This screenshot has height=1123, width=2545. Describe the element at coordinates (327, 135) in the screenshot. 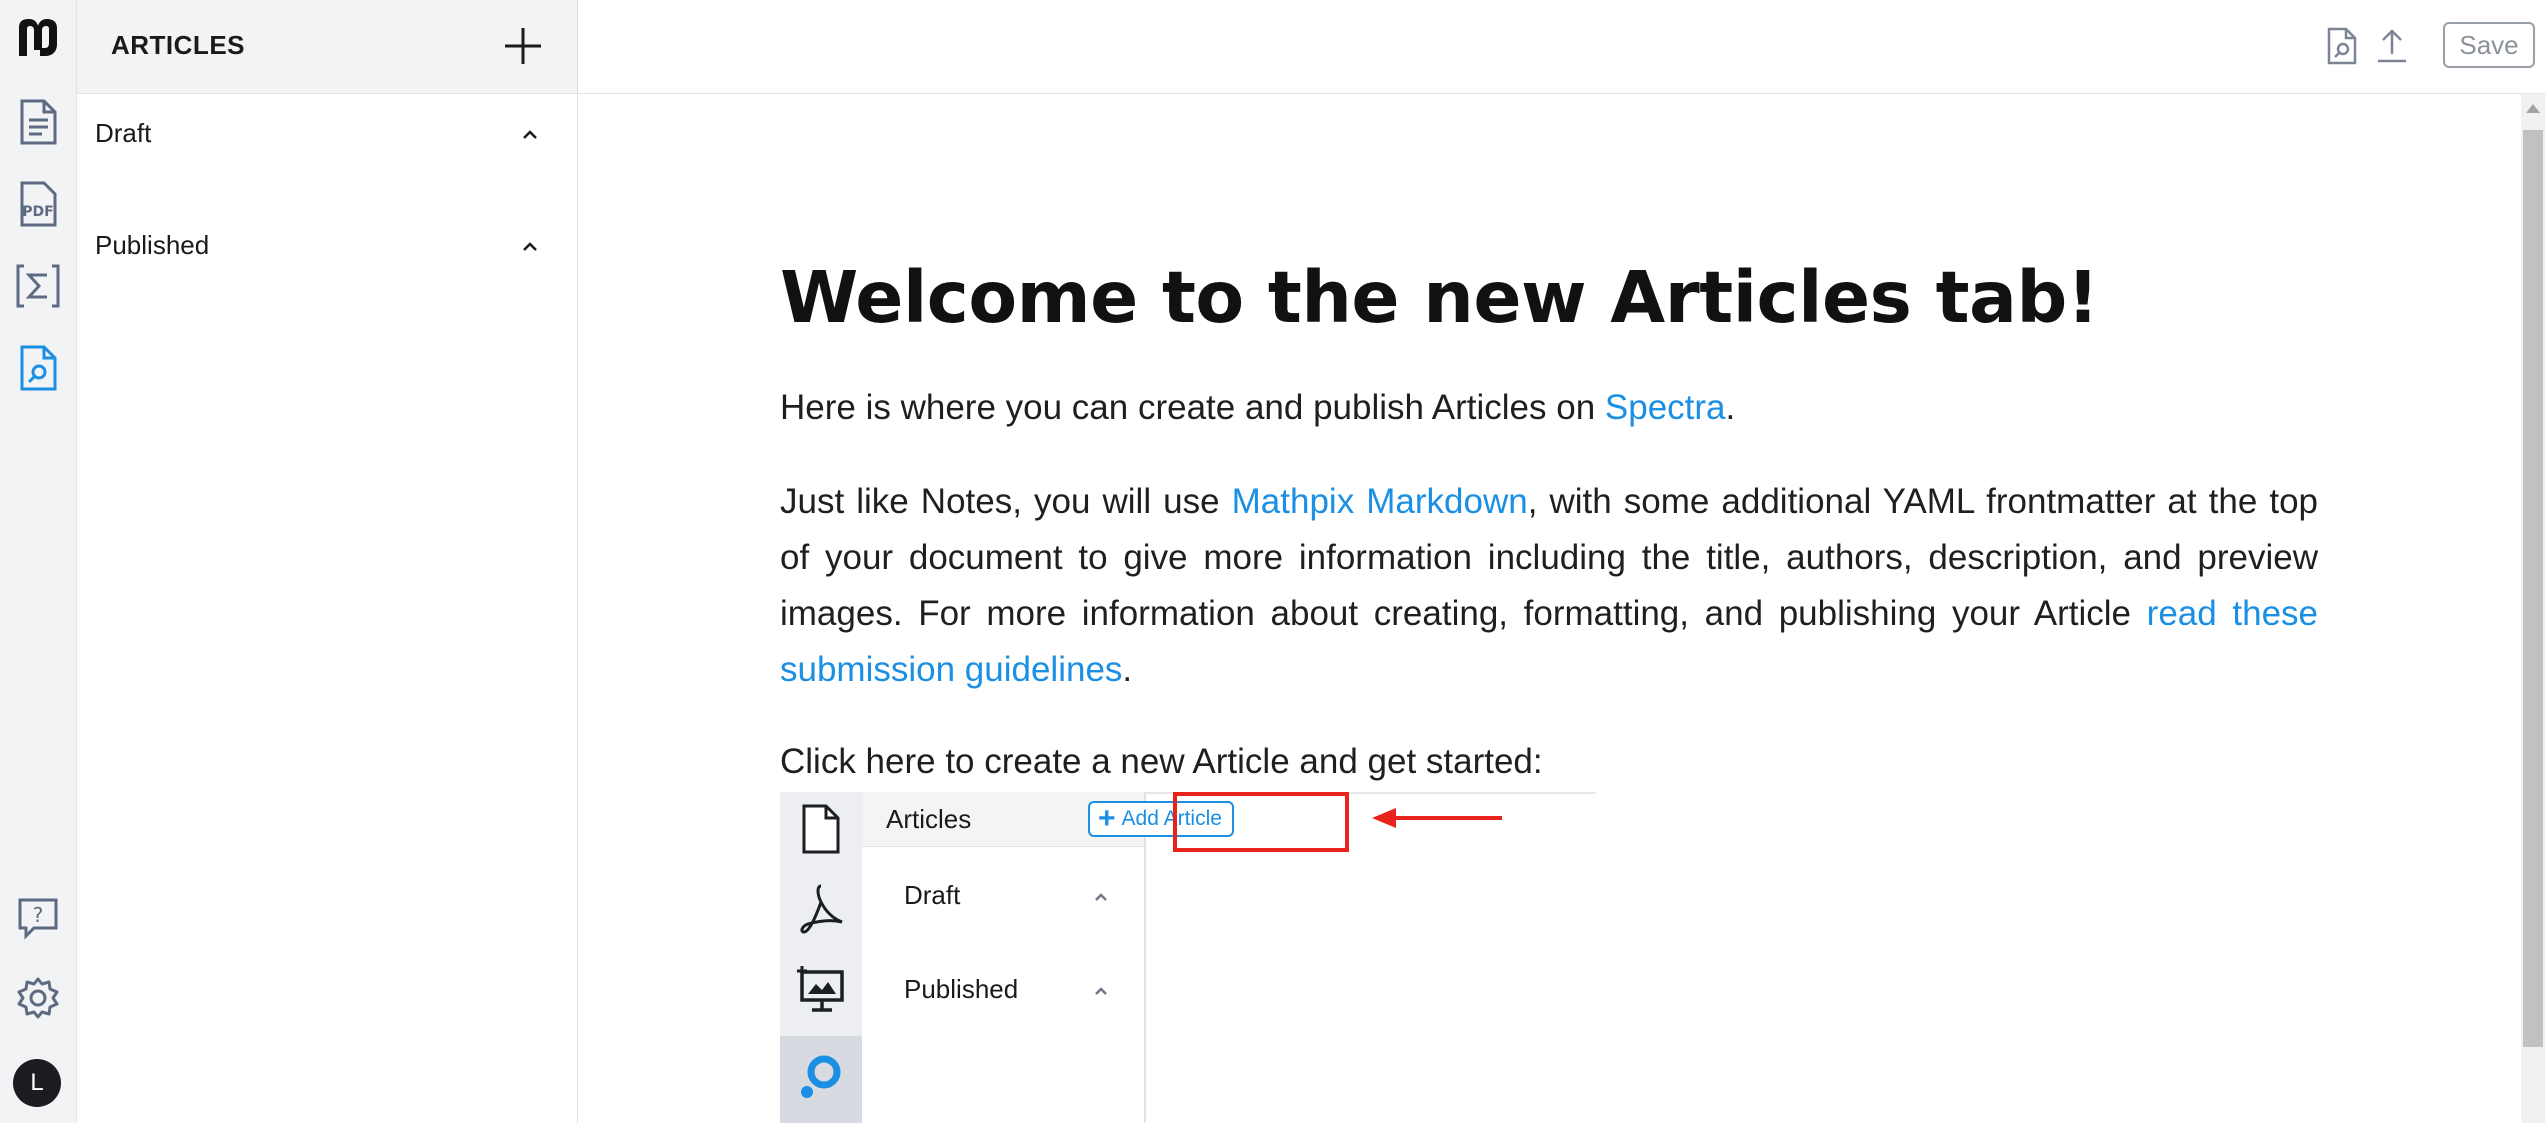

I see `sidebar-section-draft: Draft` at that location.